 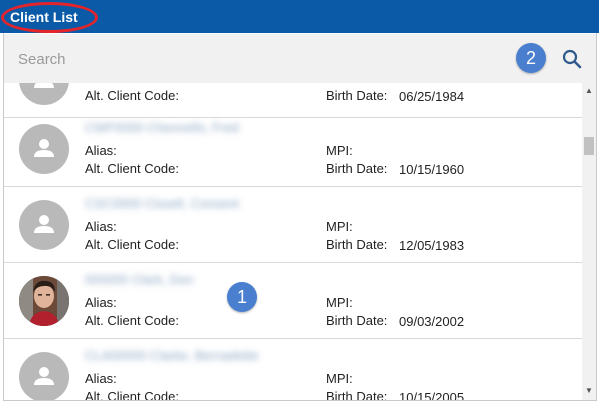 I want to click on search-button, so click(x=572, y=59).